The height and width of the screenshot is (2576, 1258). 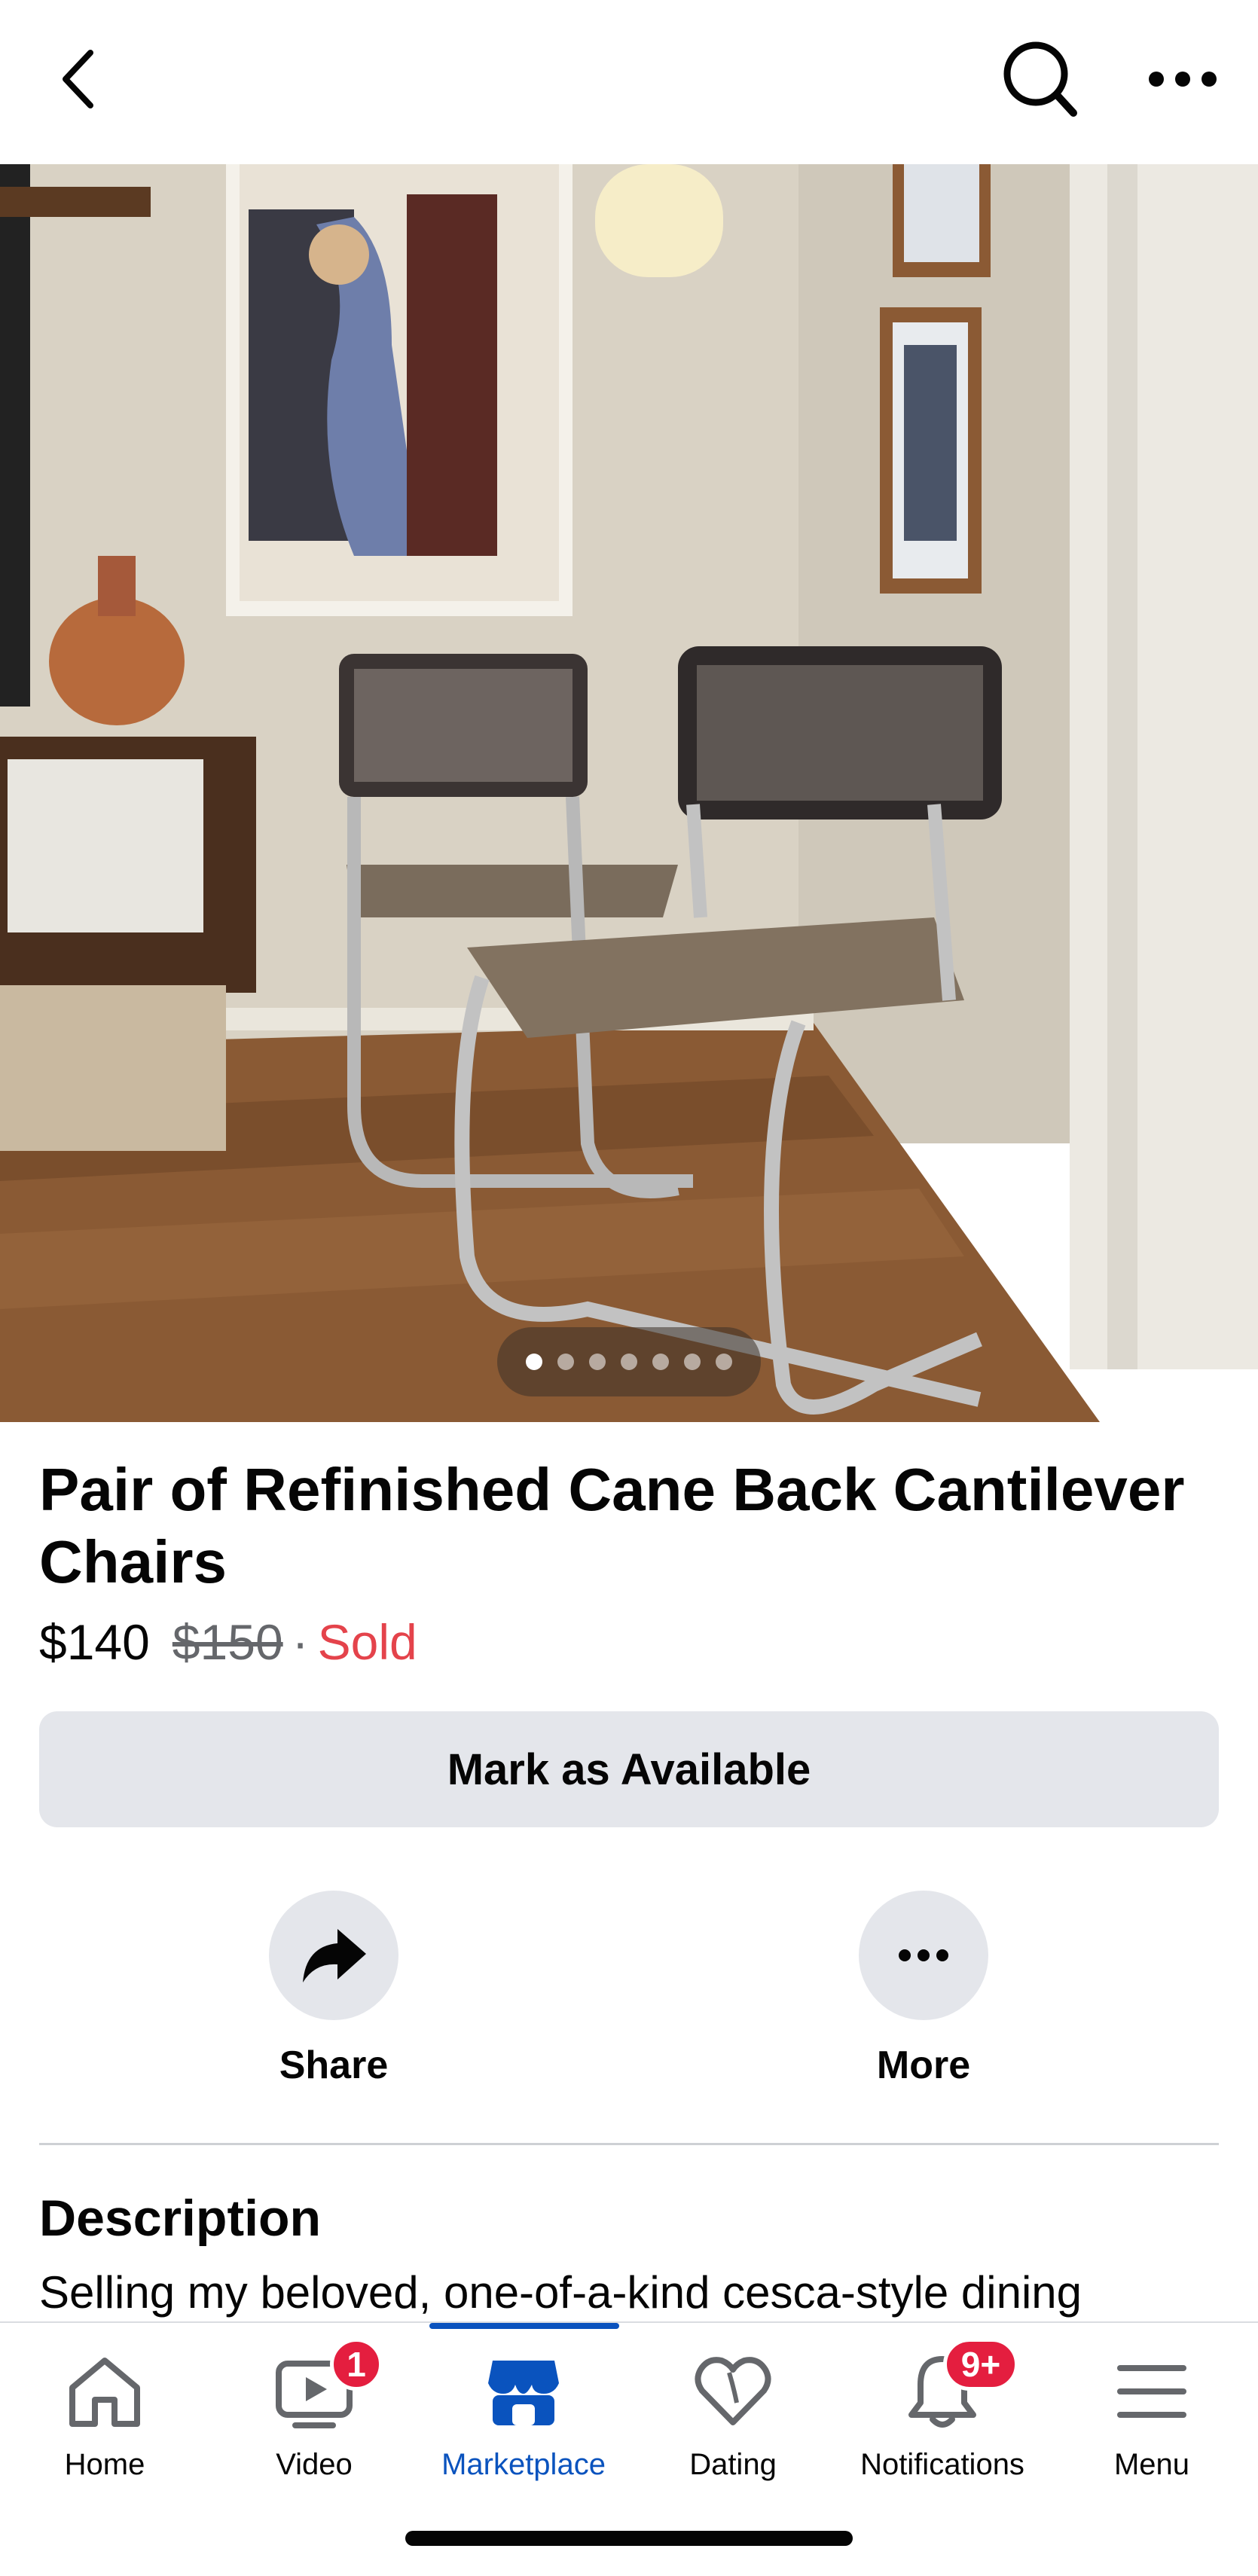 I want to click on share-button, so click(x=333, y=1955).